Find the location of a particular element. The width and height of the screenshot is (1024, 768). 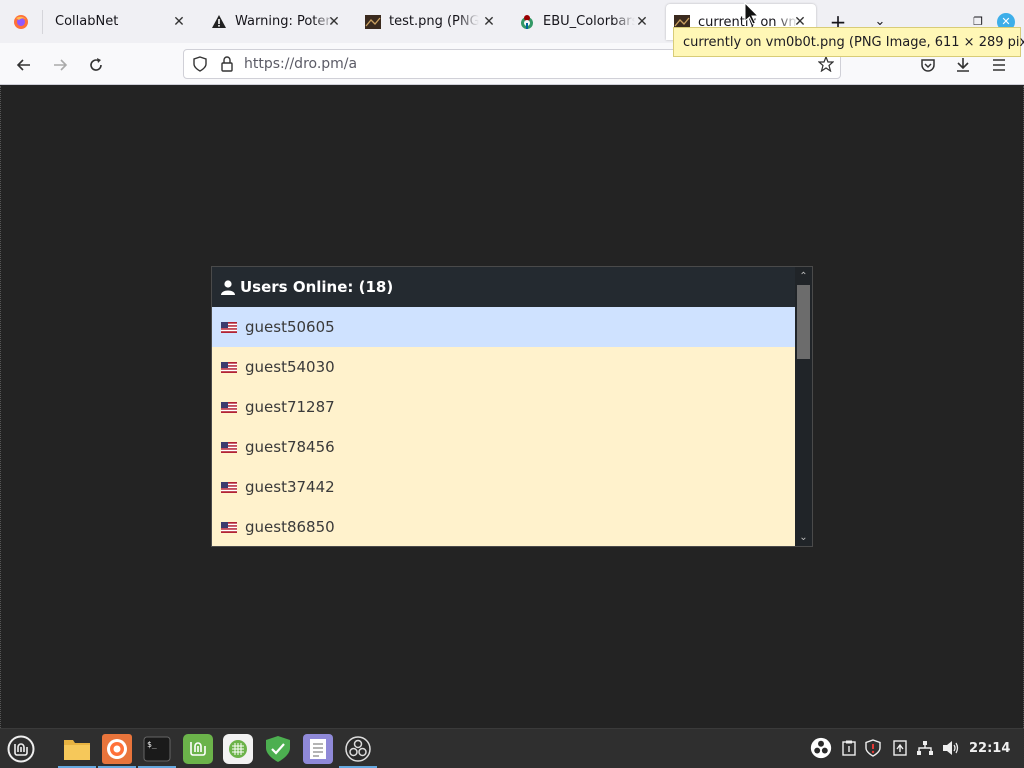

users-online-header: Users Online: (18) is located at coordinates (503, 287).